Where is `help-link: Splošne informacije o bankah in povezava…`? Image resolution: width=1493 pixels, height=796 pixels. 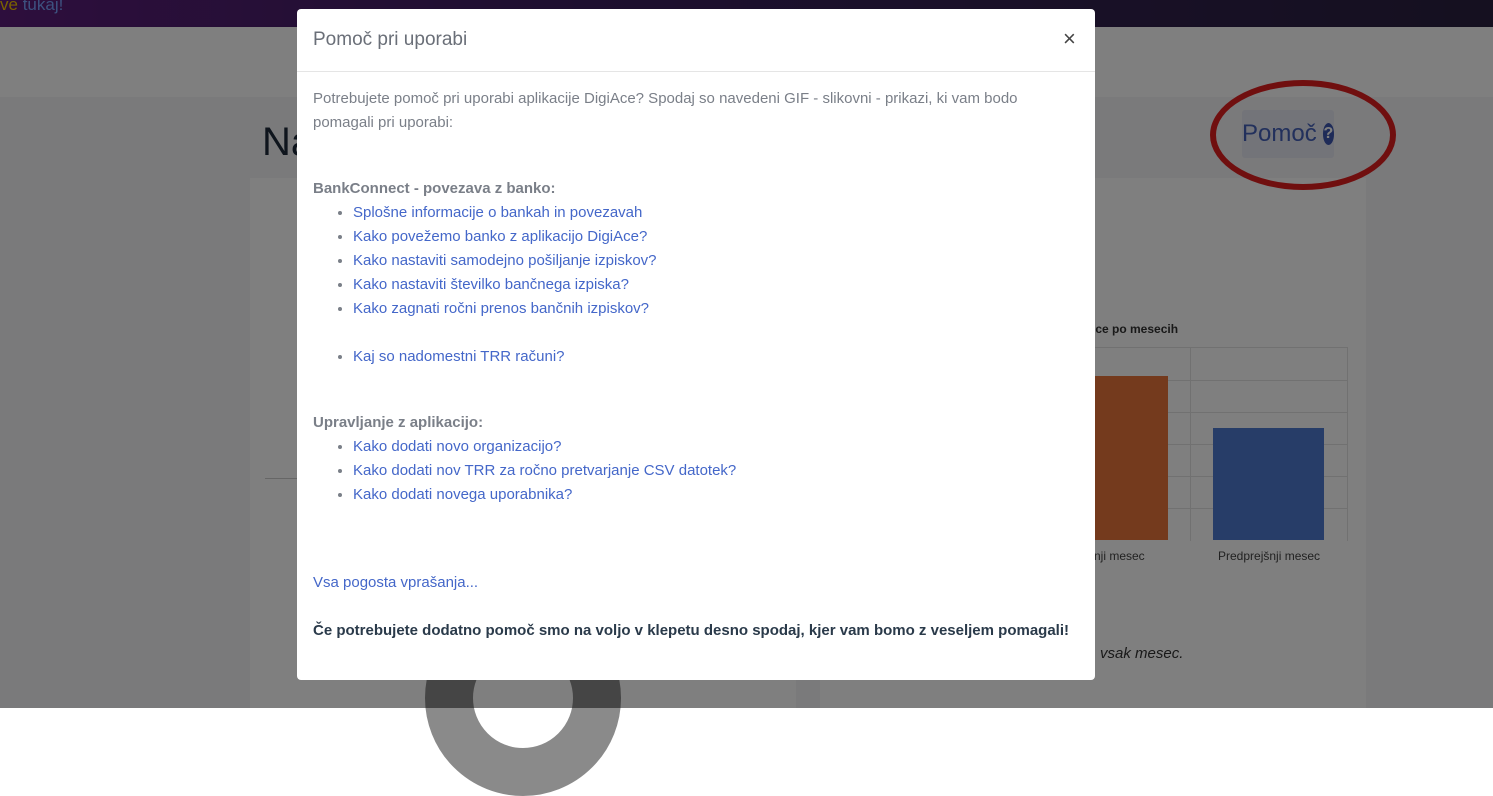 help-link: Splošne informacije o bankah in povezava… is located at coordinates (497, 212).